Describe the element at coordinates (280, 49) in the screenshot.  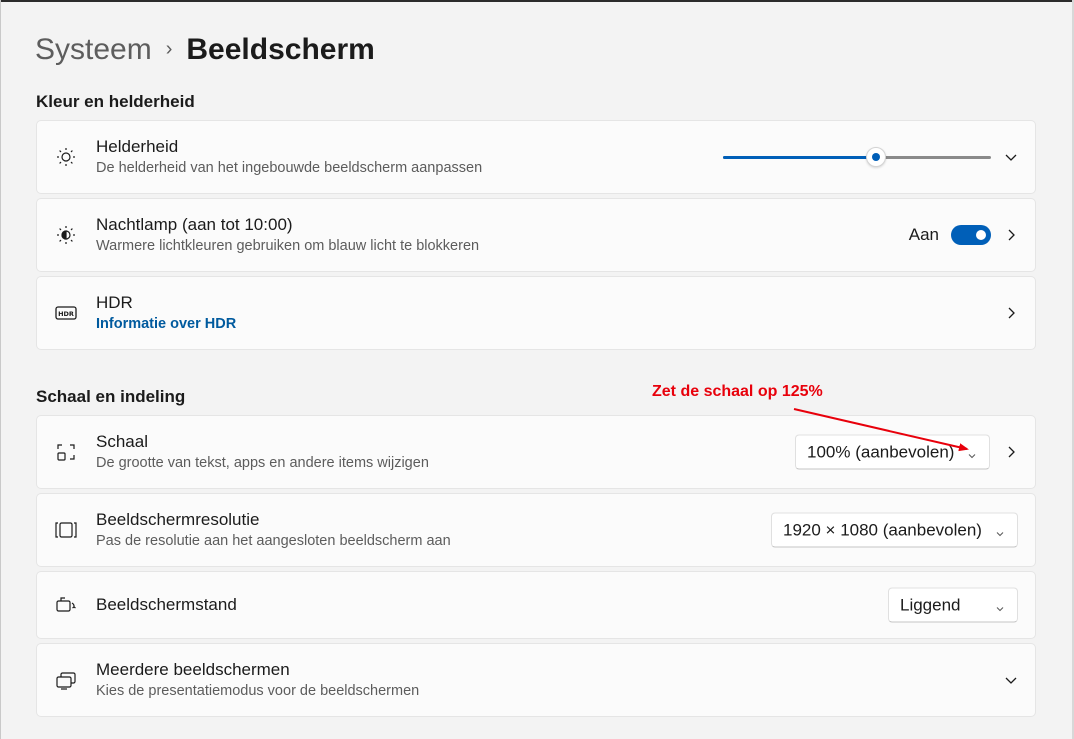
I see `page-title: Beeldscherm` at that location.